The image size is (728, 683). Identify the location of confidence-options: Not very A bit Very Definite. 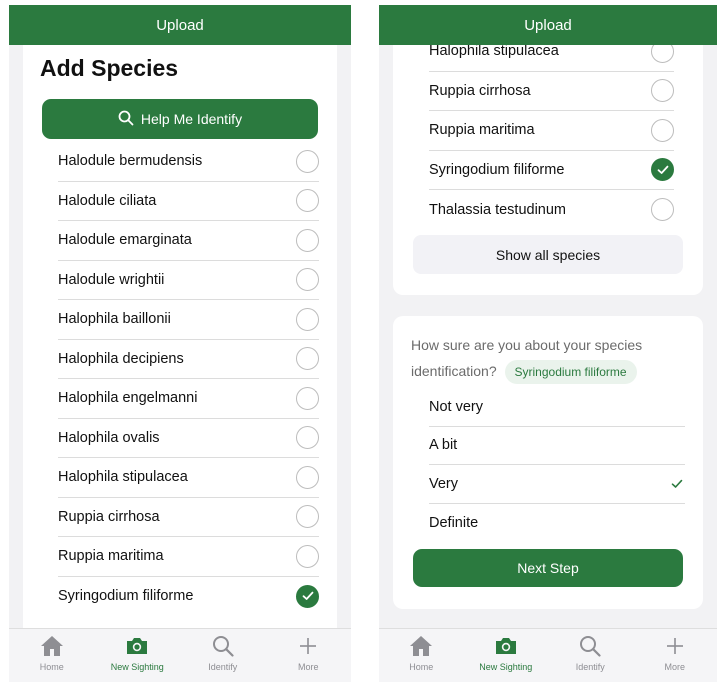
(557, 465).